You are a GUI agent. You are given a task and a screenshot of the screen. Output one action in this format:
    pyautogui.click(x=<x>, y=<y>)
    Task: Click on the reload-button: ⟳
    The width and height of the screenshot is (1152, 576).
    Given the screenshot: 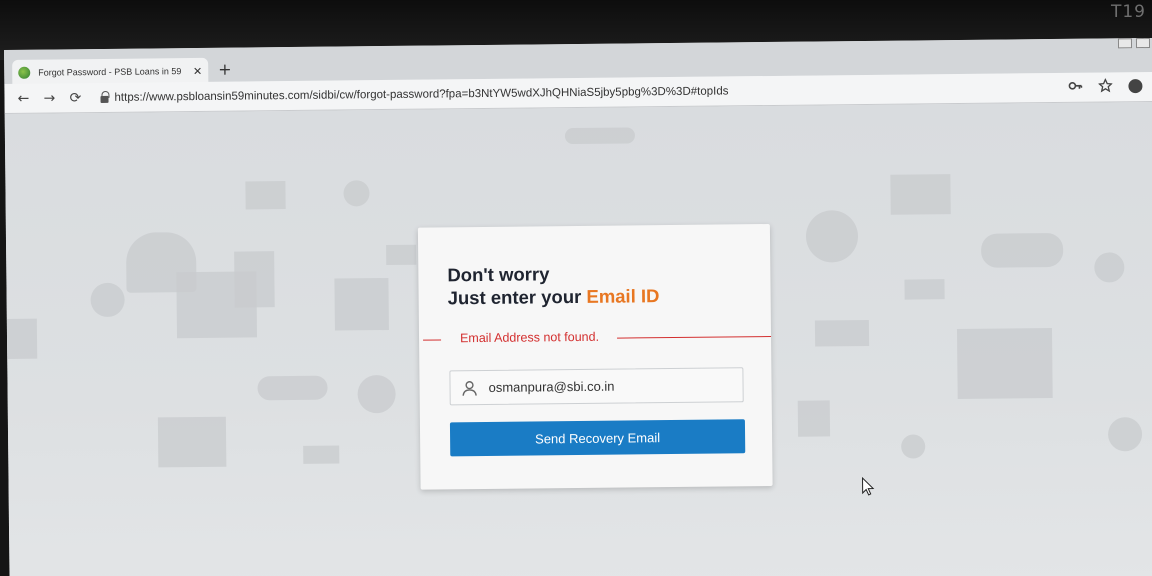 What is the action you would take?
    pyautogui.click(x=75, y=98)
    